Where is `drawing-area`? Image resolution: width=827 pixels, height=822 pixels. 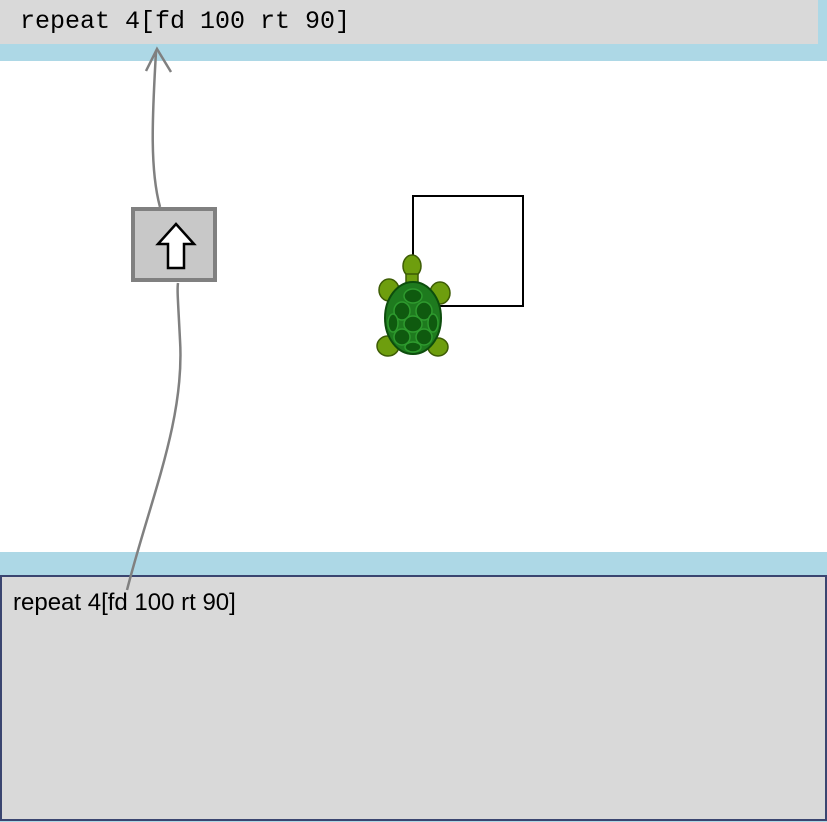 drawing-area is located at coordinates (450, 276).